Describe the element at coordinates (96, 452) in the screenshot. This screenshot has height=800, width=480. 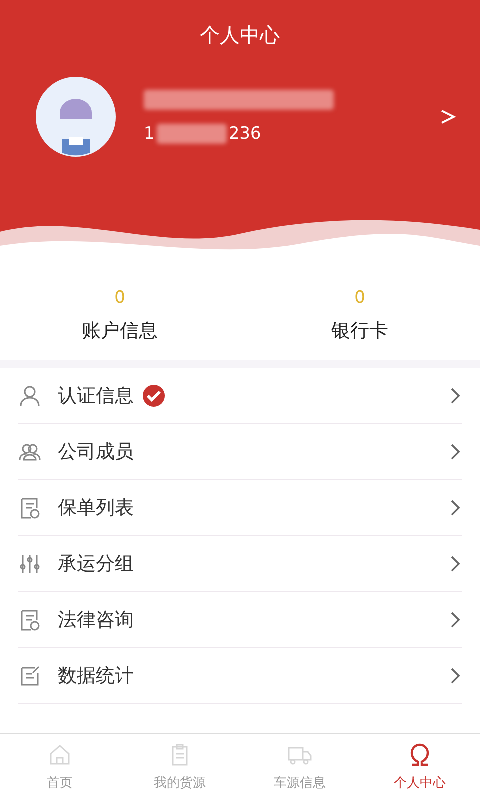
I see `menu-label: 公司成员` at that location.